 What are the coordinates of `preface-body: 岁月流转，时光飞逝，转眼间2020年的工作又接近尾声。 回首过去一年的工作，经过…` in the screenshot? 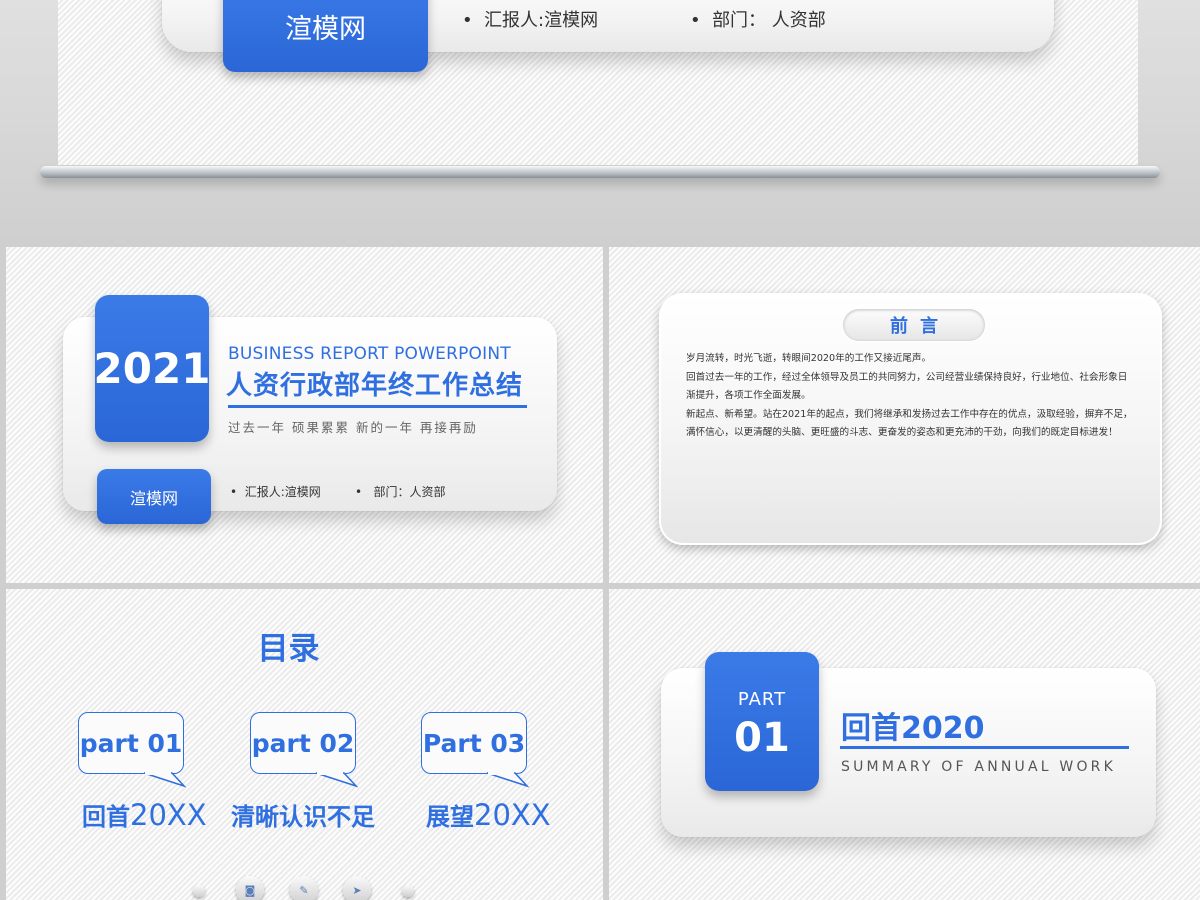 It's located at (910, 396).